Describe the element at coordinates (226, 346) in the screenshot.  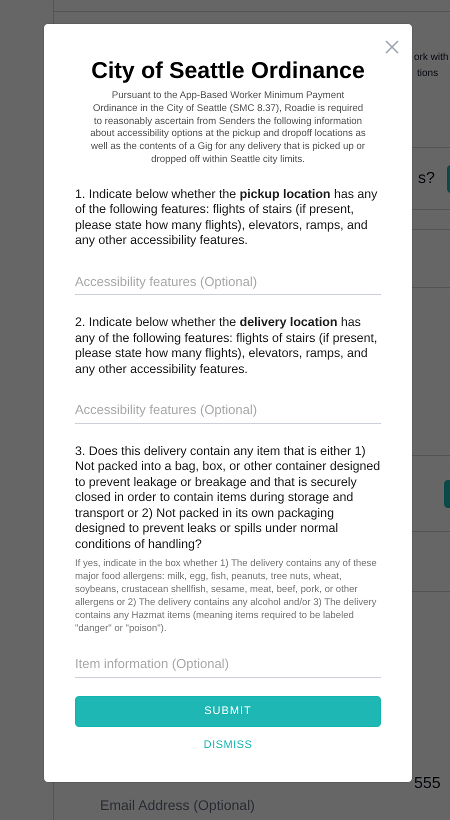
I see `question-text: 2. Indicate below whether the delivery location has any of the following features: flights of stairs (if present, please state how many flights), elevators, ramps, and any other accessibility features.` at that location.